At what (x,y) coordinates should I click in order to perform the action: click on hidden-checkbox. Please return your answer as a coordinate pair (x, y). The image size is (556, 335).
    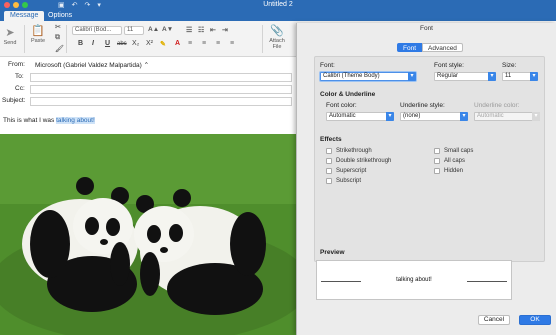
    Looking at the image, I should click on (437, 171).